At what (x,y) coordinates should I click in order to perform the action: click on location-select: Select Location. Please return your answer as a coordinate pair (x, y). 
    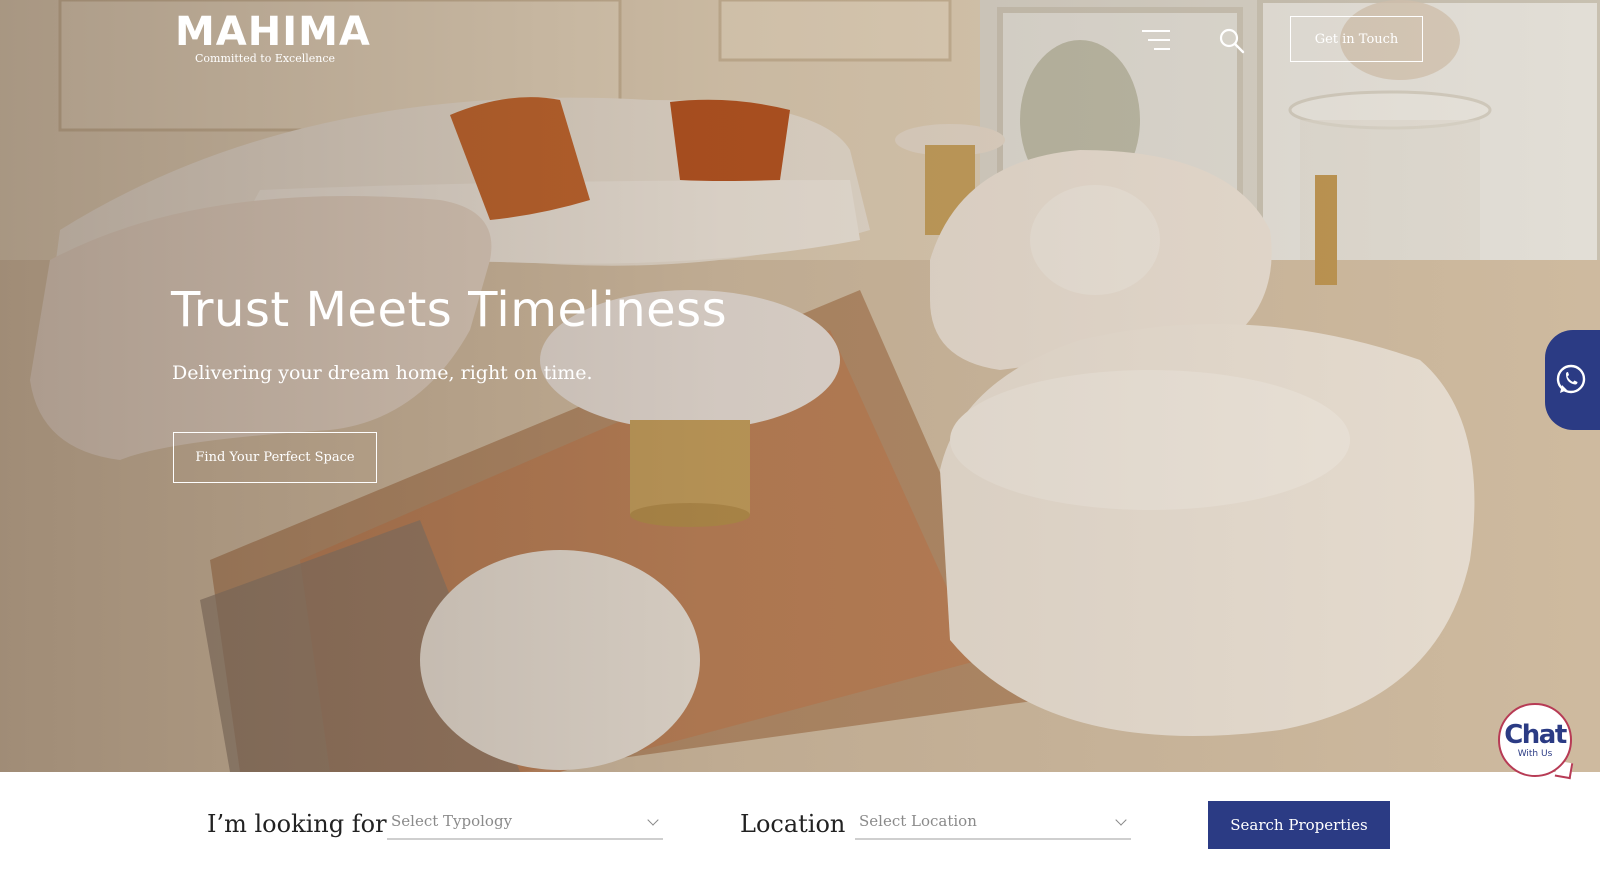
    Looking at the image, I should click on (993, 824).